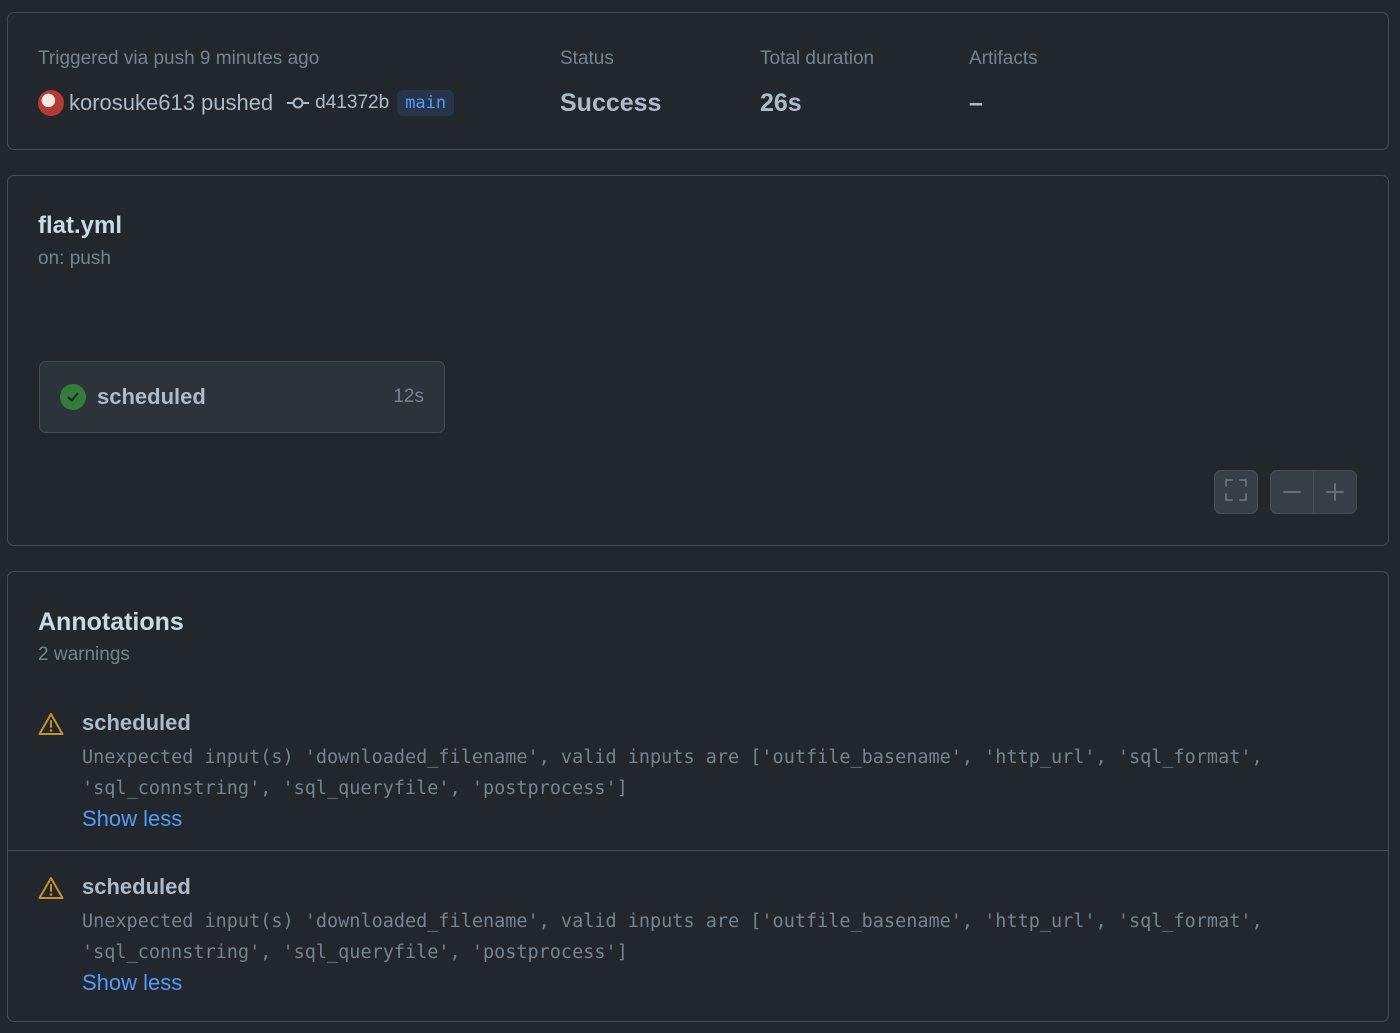 Image resolution: width=1400 pixels, height=1033 pixels. I want to click on job-duration: 12s, so click(408, 396).